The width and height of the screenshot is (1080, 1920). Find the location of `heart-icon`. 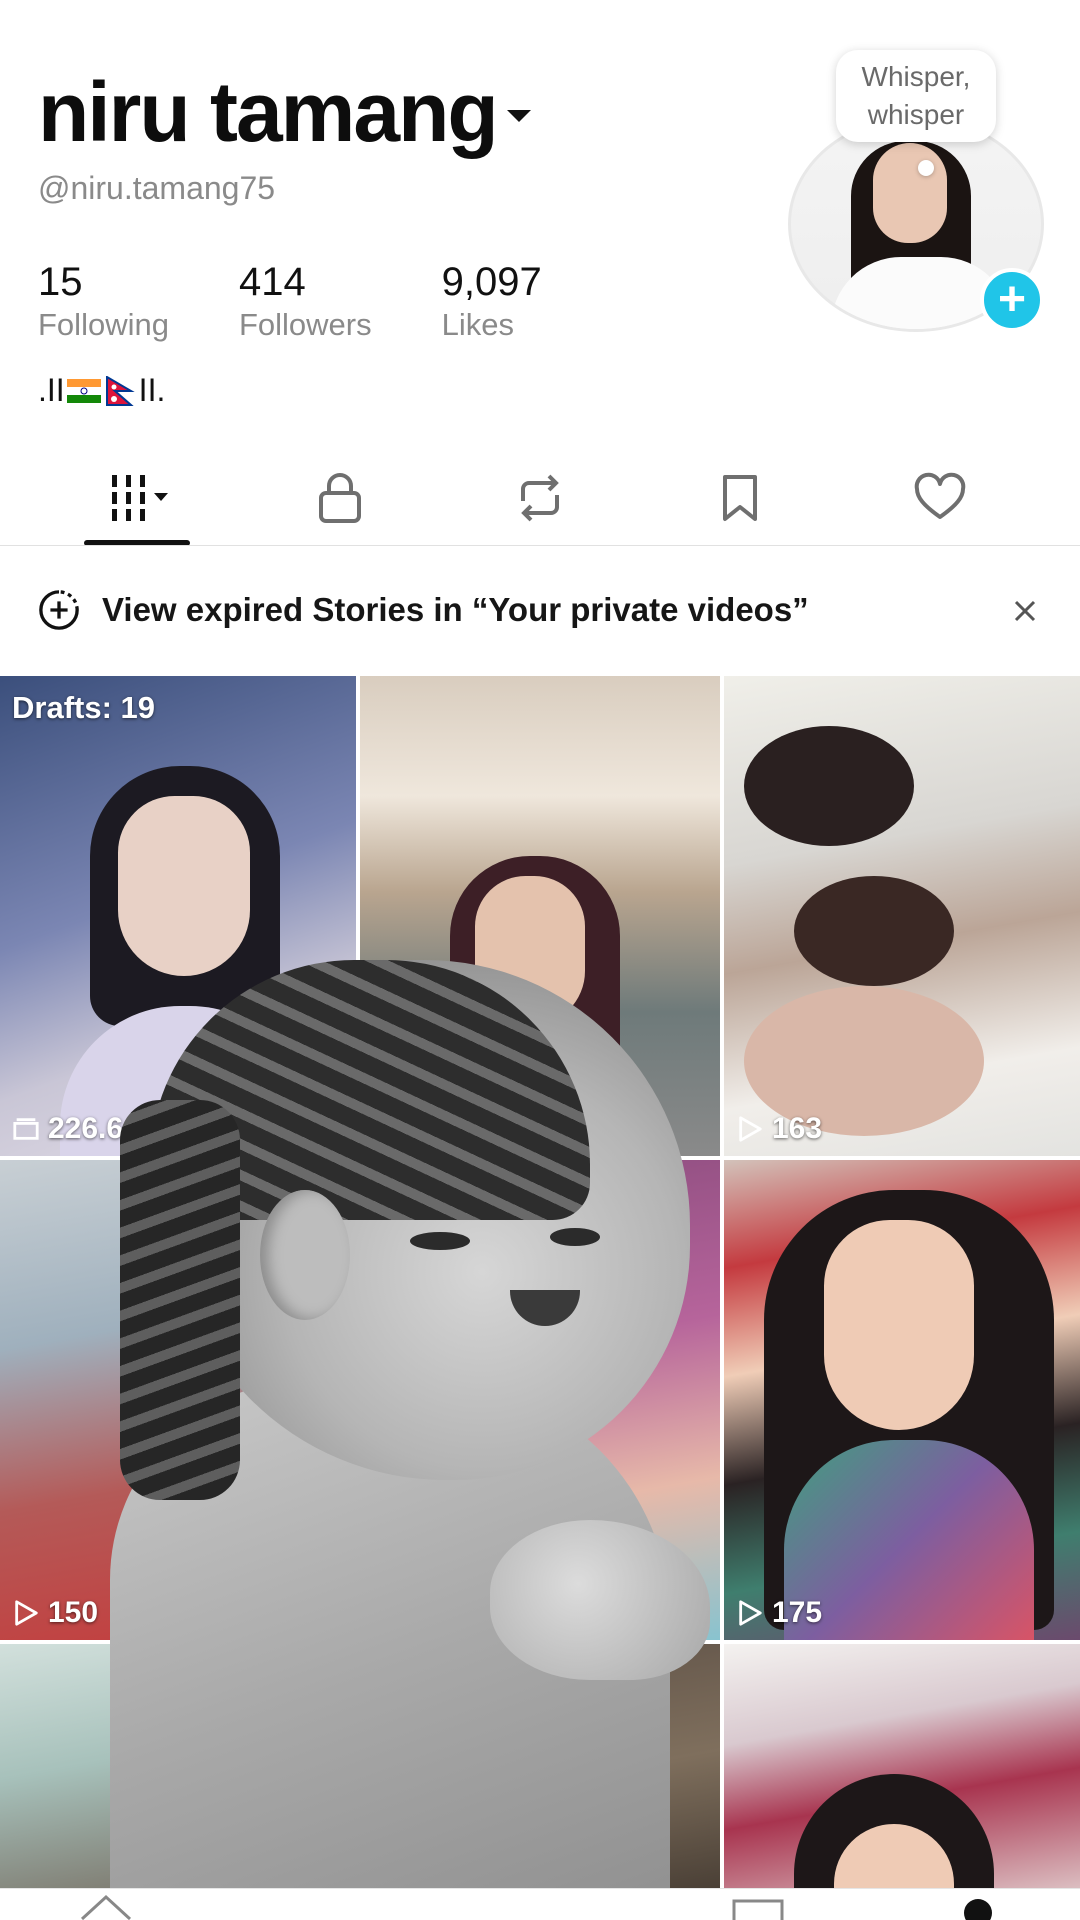

heart-icon is located at coordinates (940, 495).